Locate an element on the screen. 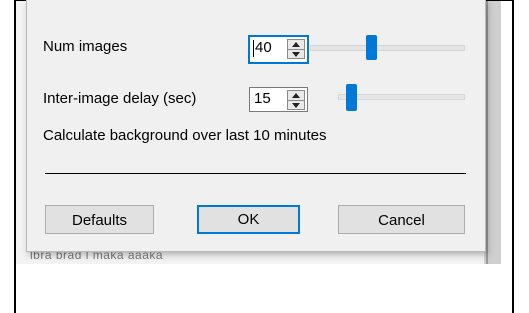 This screenshot has height=313, width=529. inter-image-delay-slider-track is located at coordinates (401, 97).